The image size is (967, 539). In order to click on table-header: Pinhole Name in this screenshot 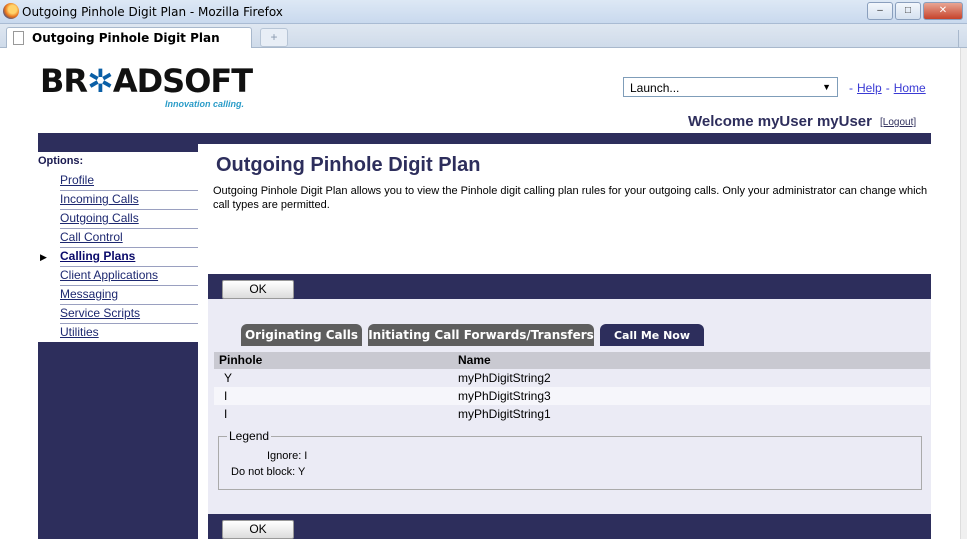, I will do `click(572, 360)`.